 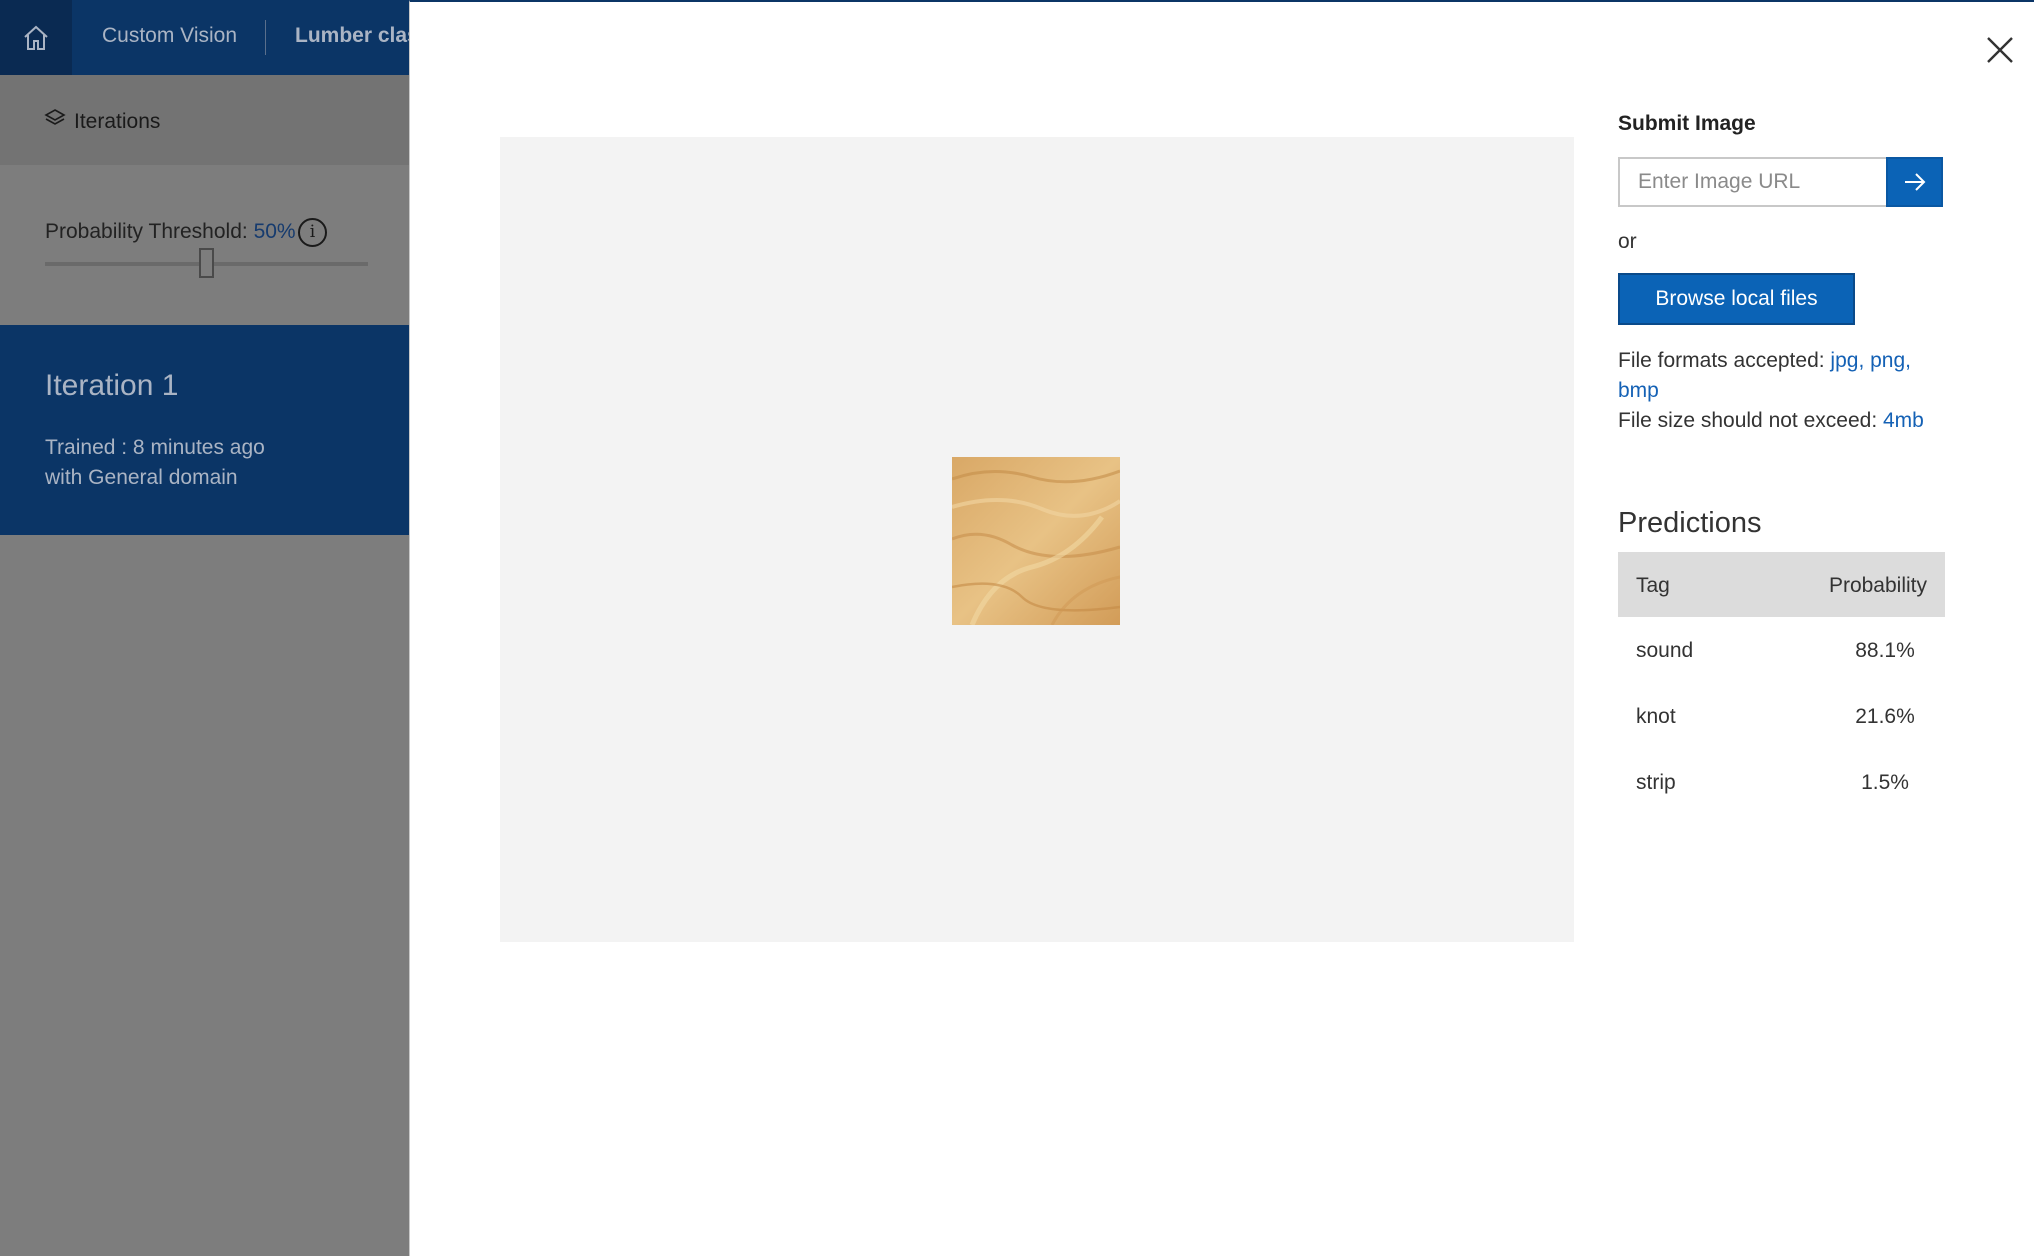 I want to click on home-button, so click(x=36, y=37).